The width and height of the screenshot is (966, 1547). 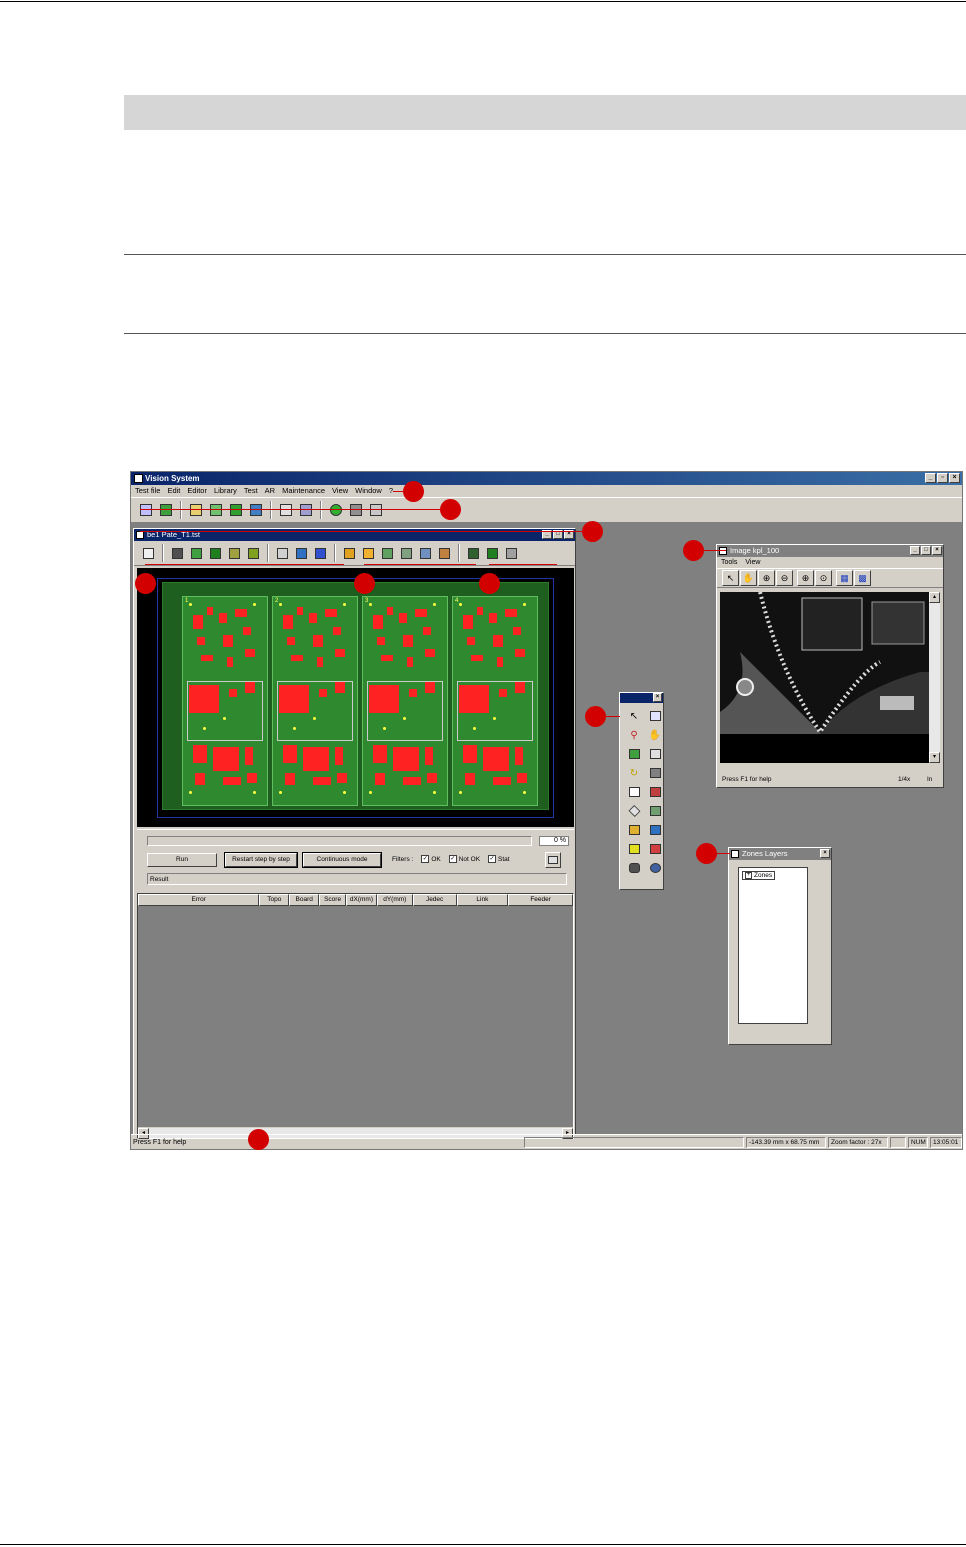 What do you see at coordinates (199, 900) in the screenshot?
I see `column-header: Error` at bounding box center [199, 900].